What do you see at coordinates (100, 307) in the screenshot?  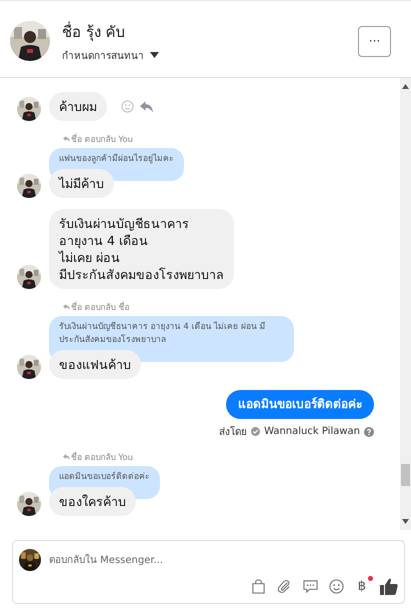 I see `reply-label: ชื่อ ตอบกลับ ชื่อ` at bounding box center [100, 307].